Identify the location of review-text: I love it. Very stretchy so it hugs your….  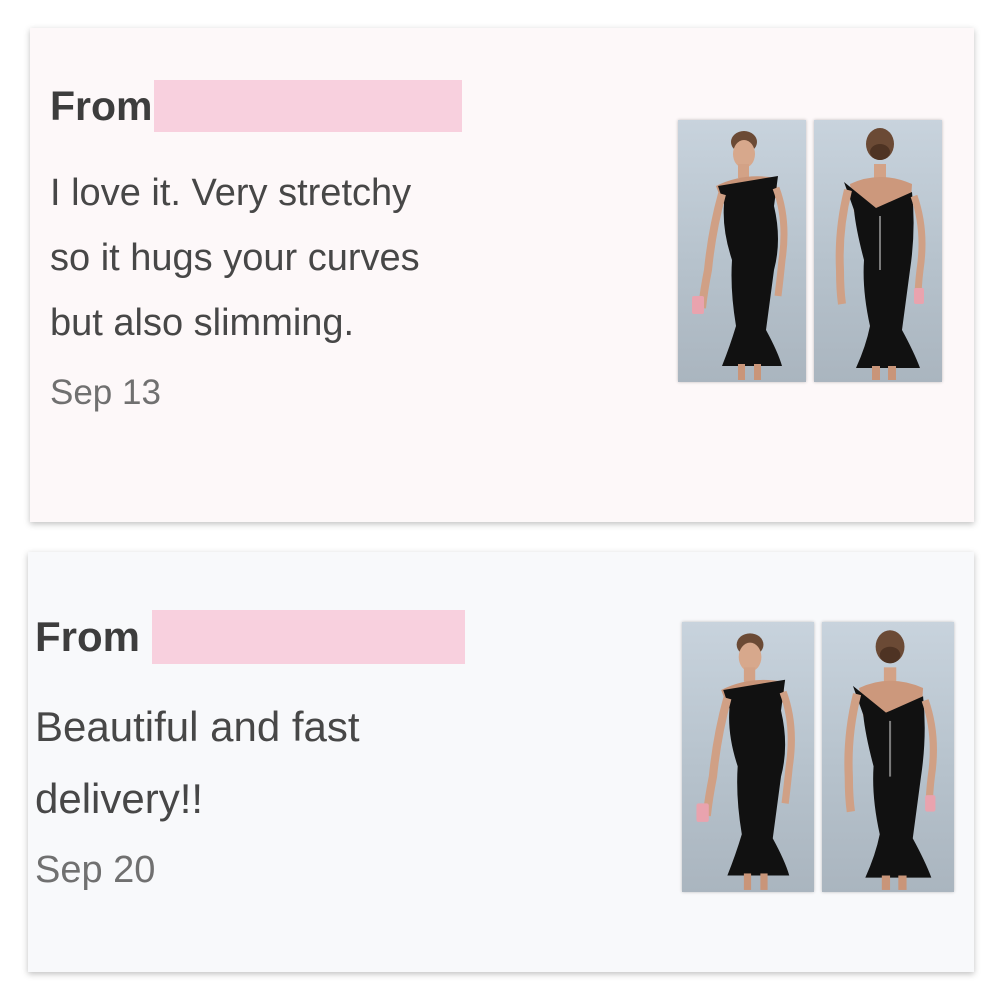
(235, 258).